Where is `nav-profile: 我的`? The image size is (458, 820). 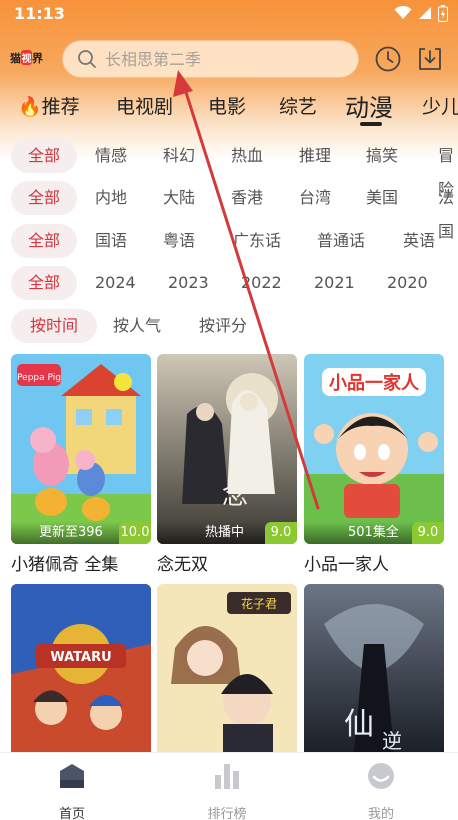
nav-profile: 我的 is located at coordinates (381, 790).